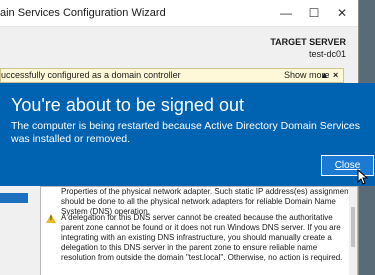 Image resolution: width=375 pixels, height=275 pixels. I want to click on dismiss-notification-button: ×, so click(335, 75).